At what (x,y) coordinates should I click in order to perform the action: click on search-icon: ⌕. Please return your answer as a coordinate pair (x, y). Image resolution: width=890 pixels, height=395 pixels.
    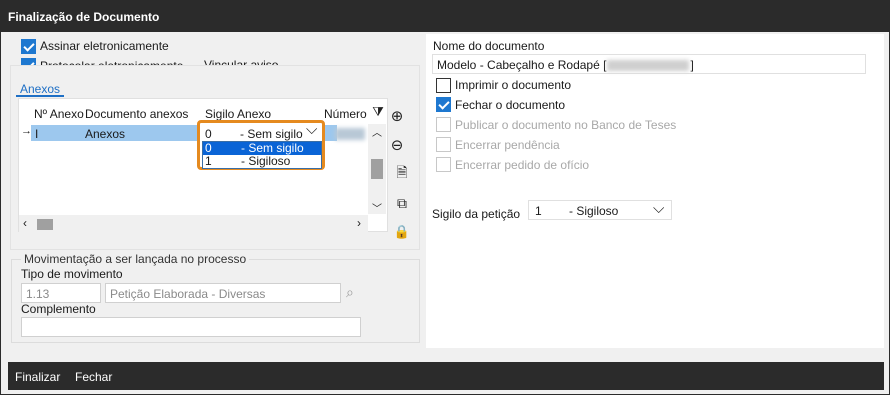
    Looking at the image, I should click on (350, 292).